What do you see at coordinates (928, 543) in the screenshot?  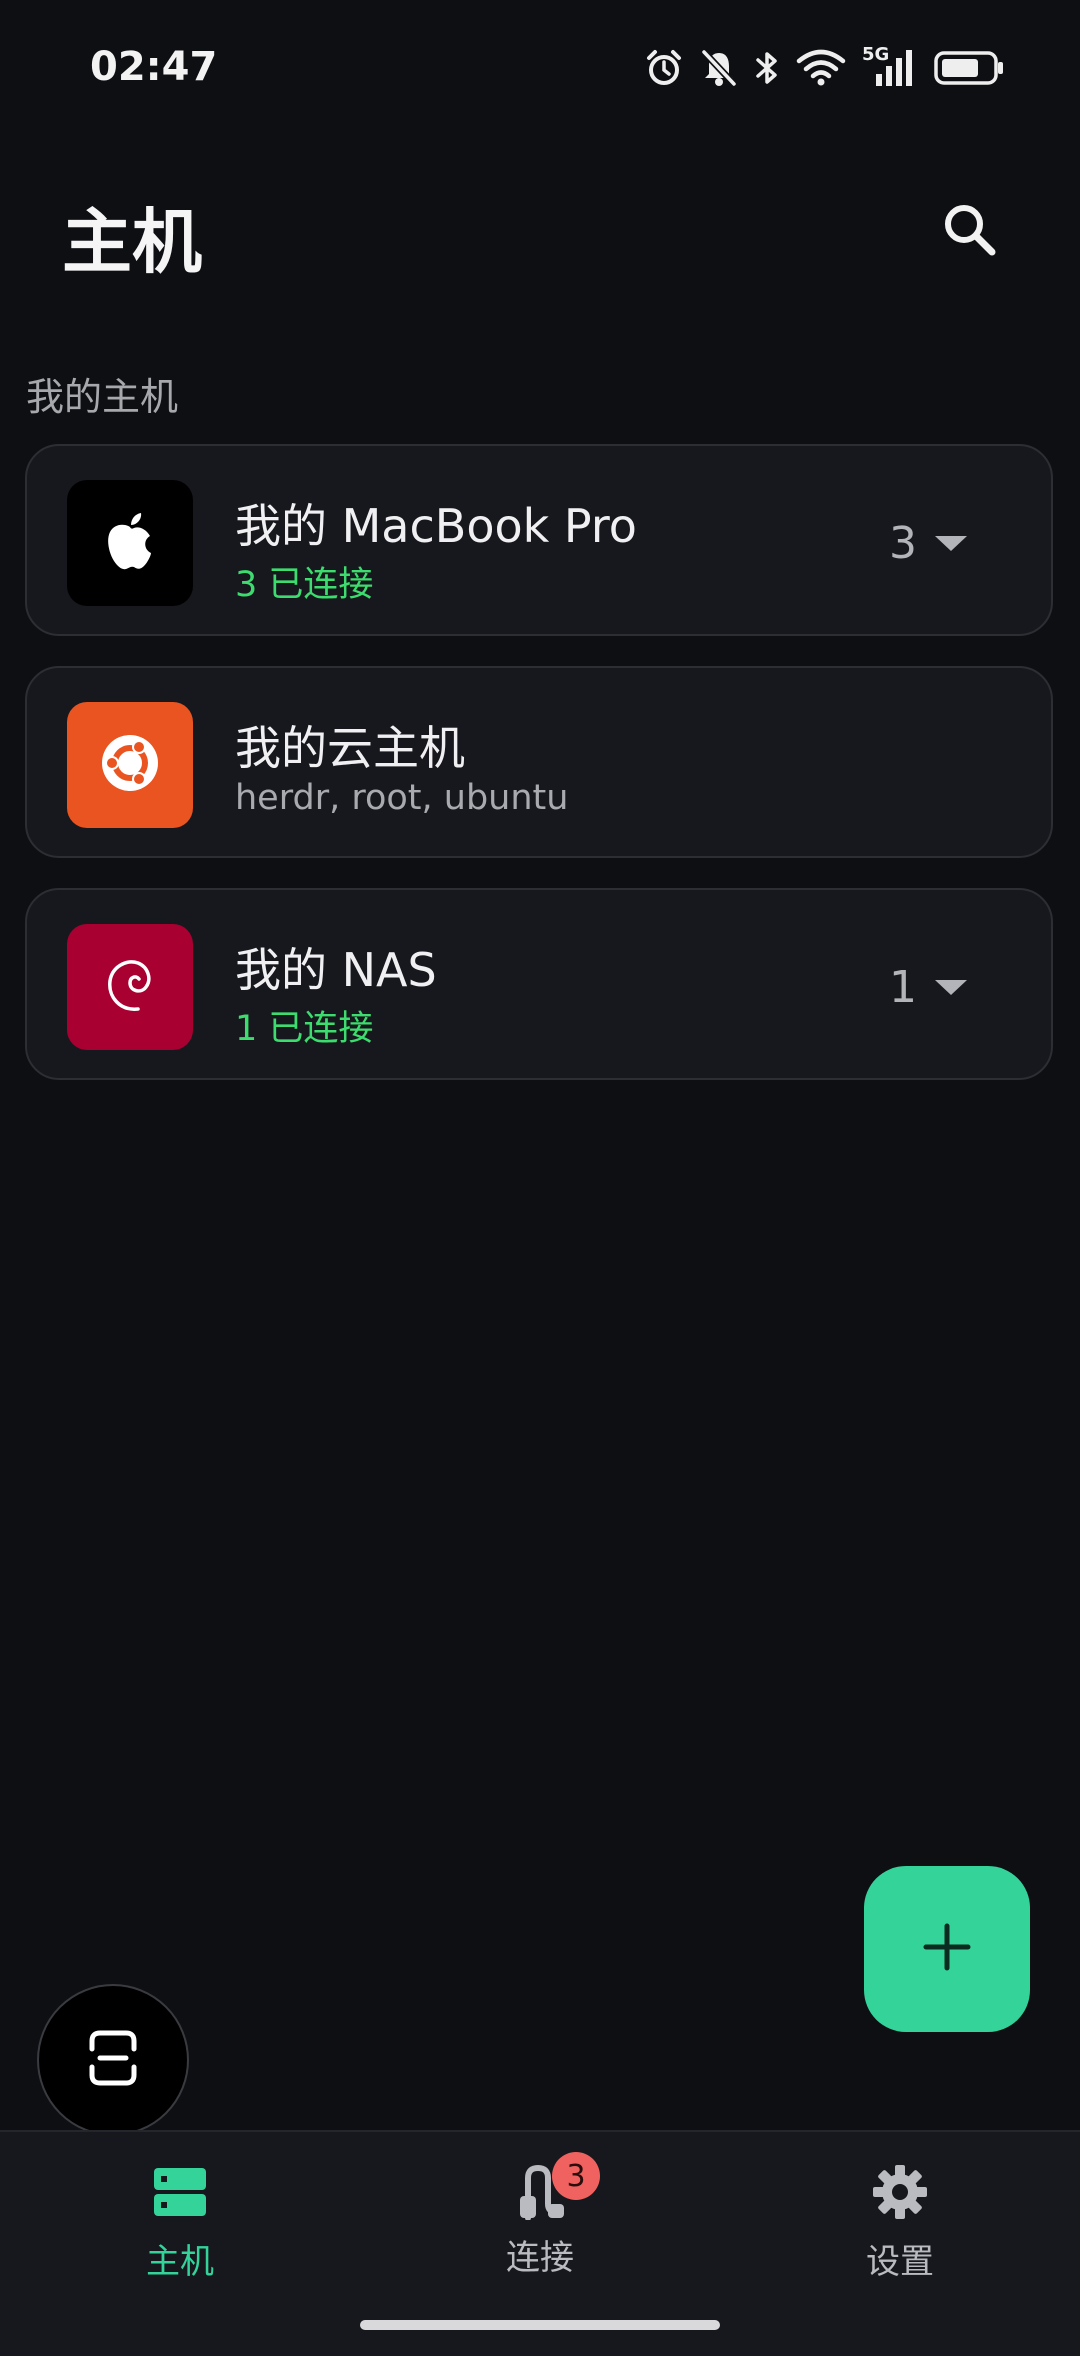 I see `session-count-dropdown: 3` at bounding box center [928, 543].